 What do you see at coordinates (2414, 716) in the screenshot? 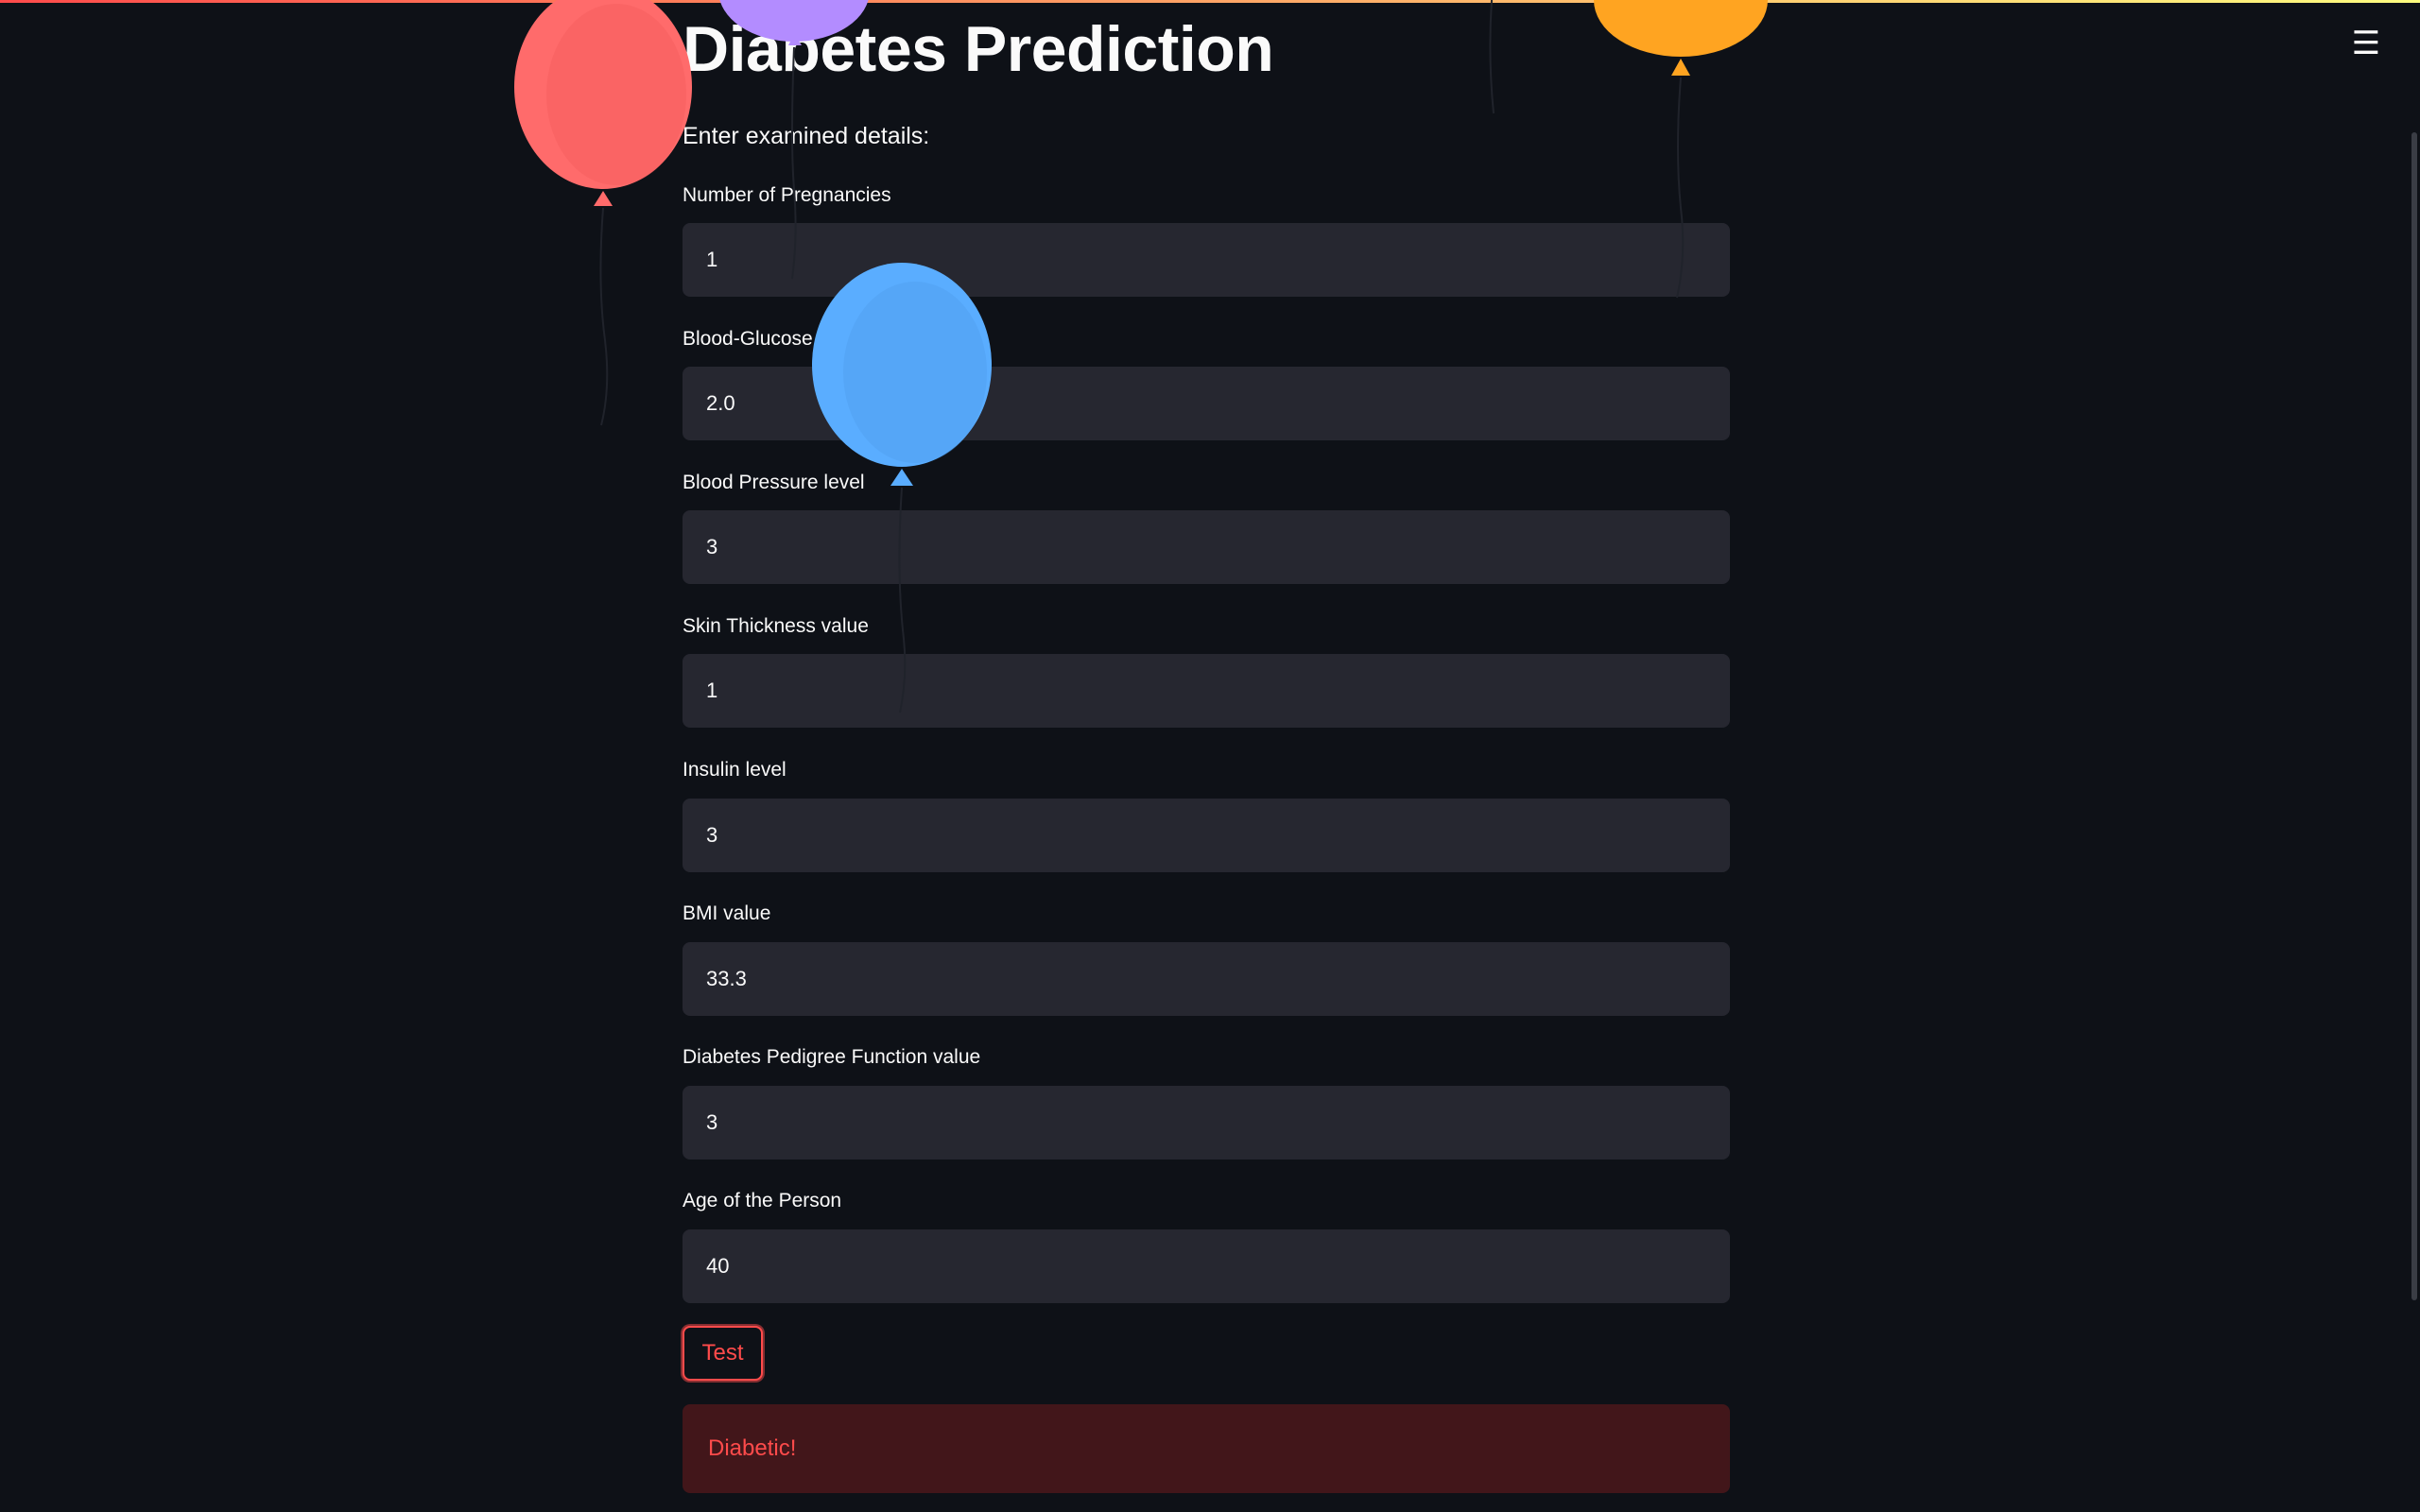
I see `scrollbar` at bounding box center [2414, 716].